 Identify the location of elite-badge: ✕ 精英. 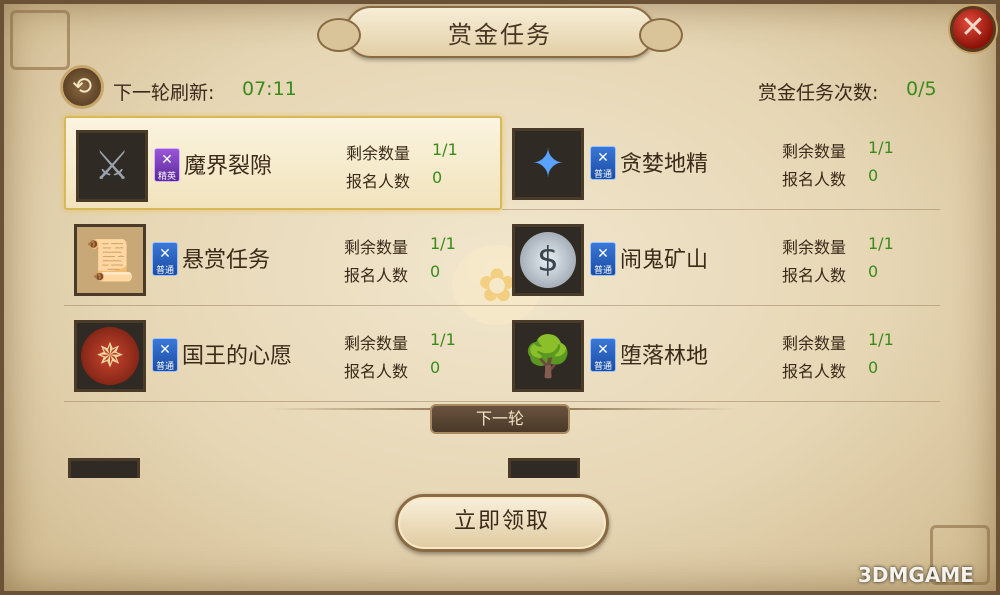
(167, 165).